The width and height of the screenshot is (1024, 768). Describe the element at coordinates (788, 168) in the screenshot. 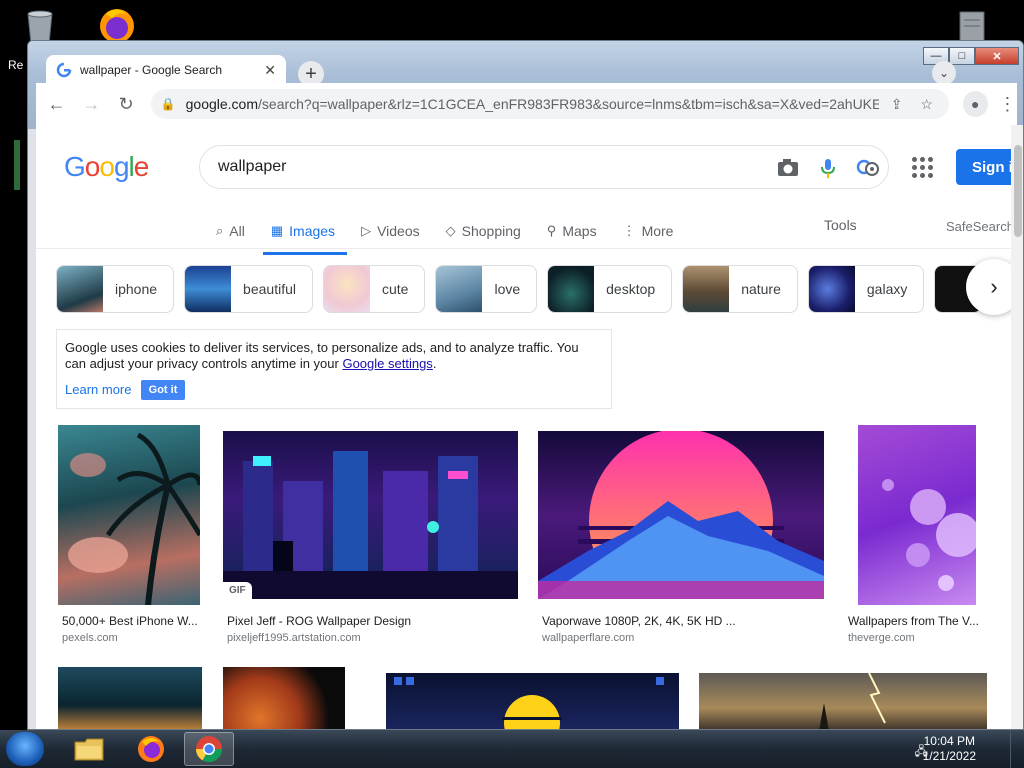

I see `camera-icon` at that location.